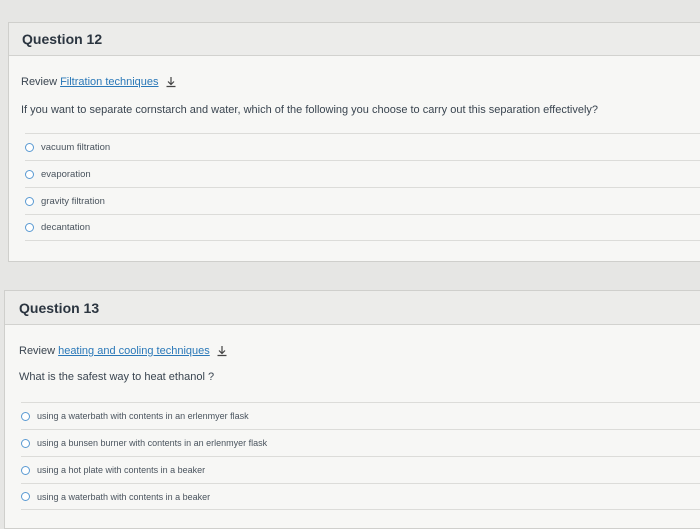 The width and height of the screenshot is (700, 529). I want to click on filtration-techniques-link: Filtration techniques, so click(109, 82).